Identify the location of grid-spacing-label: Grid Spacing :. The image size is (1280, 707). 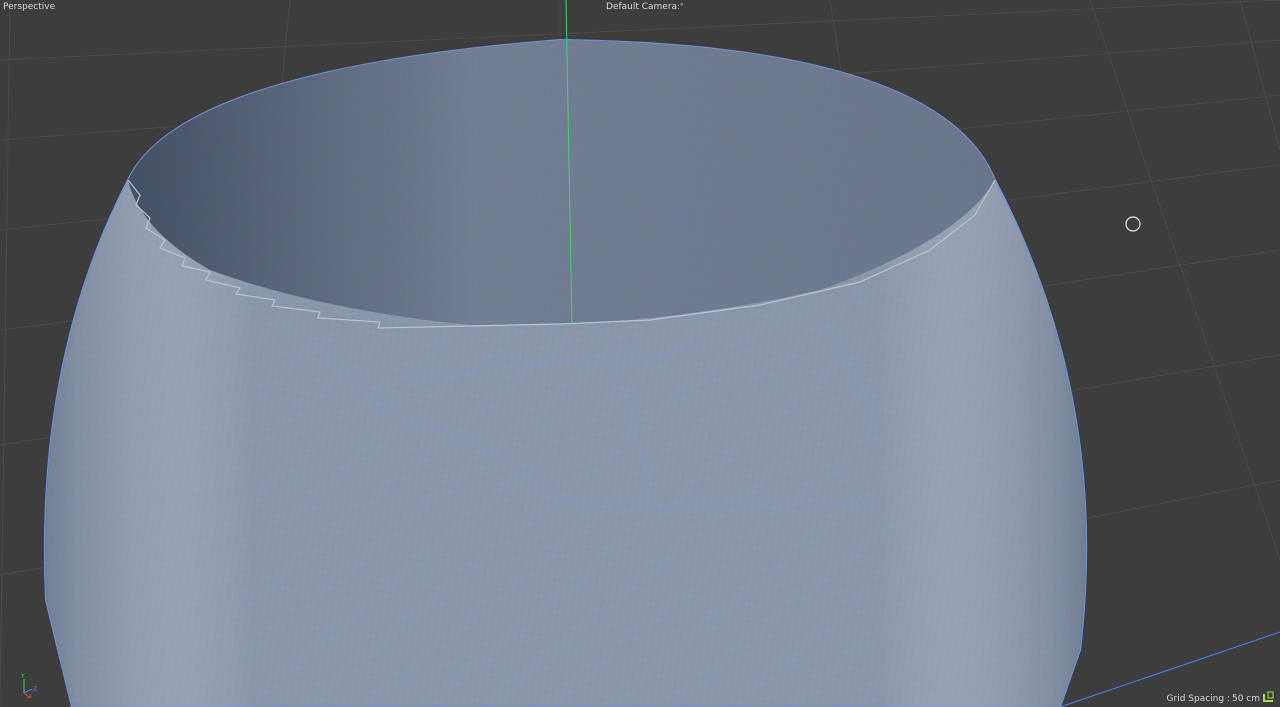
(1198, 699).